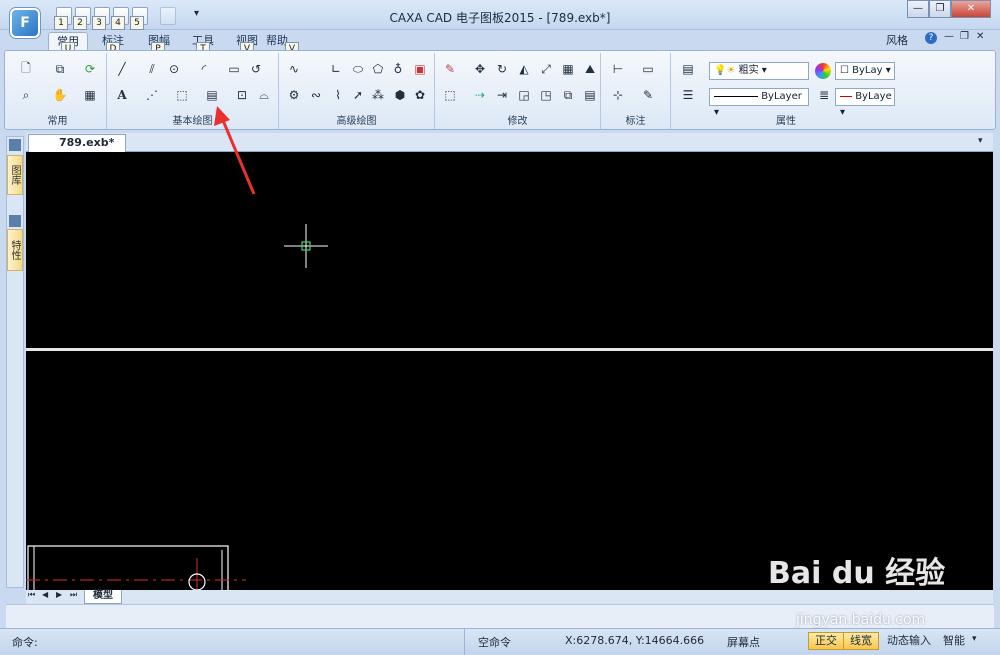  I want to click on stretch-icon: ⛰, so click(590, 69).